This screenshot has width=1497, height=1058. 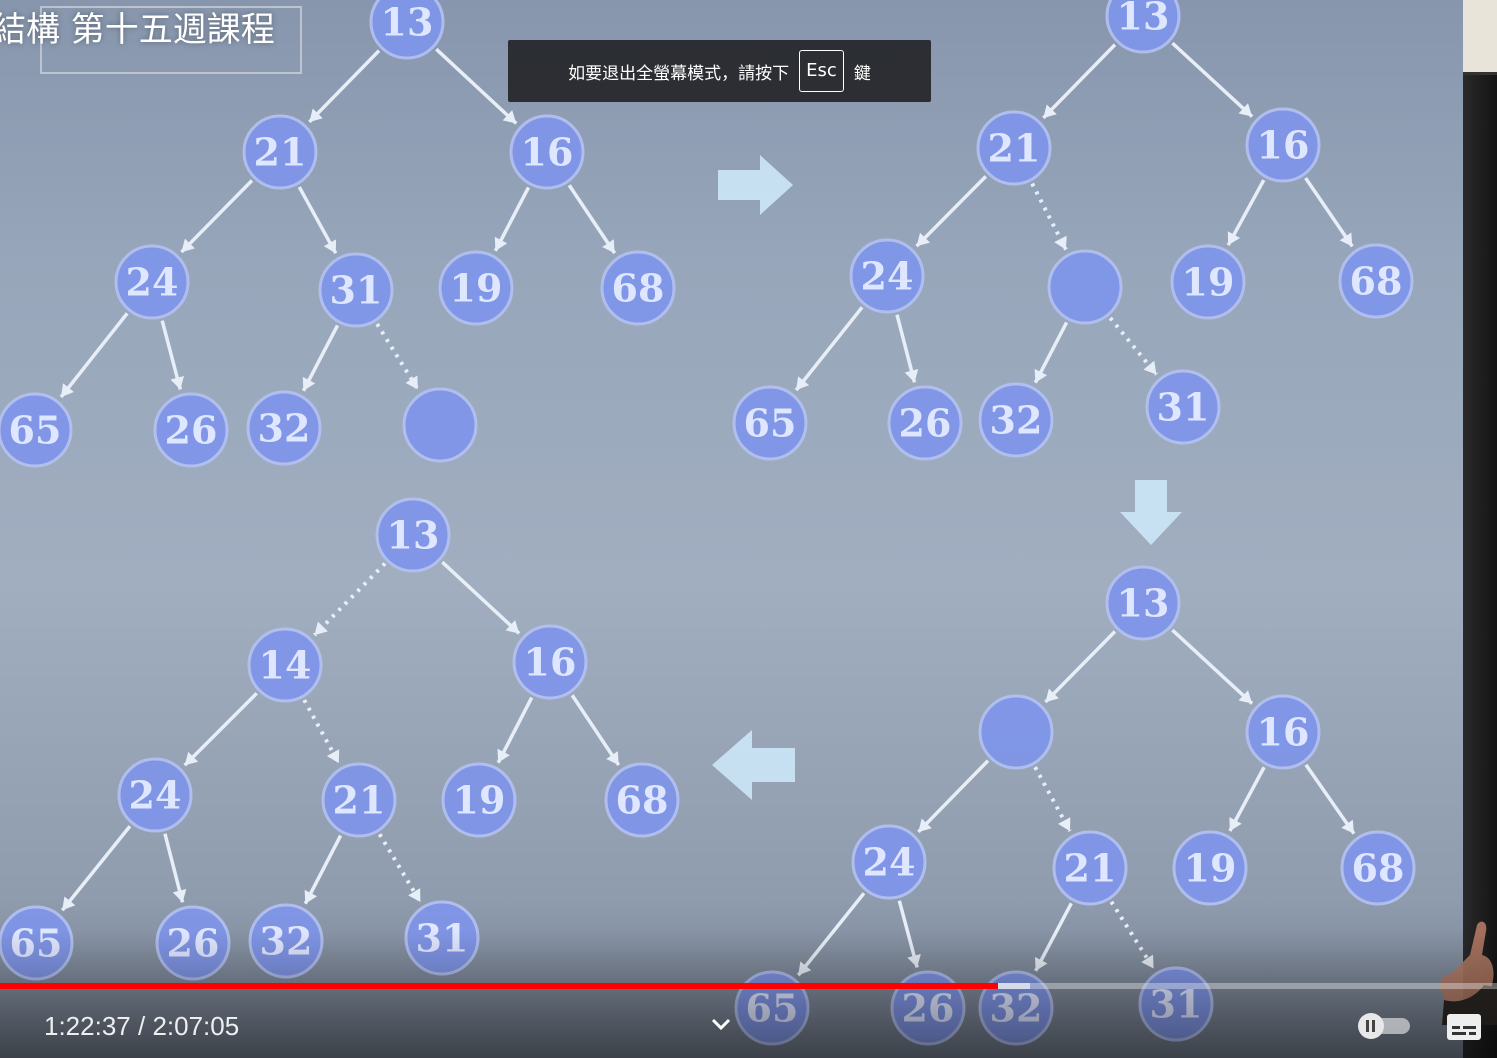 I want to click on toast-prefix-text: 如要退出全螢幕模式，請按下, so click(x=679, y=73).